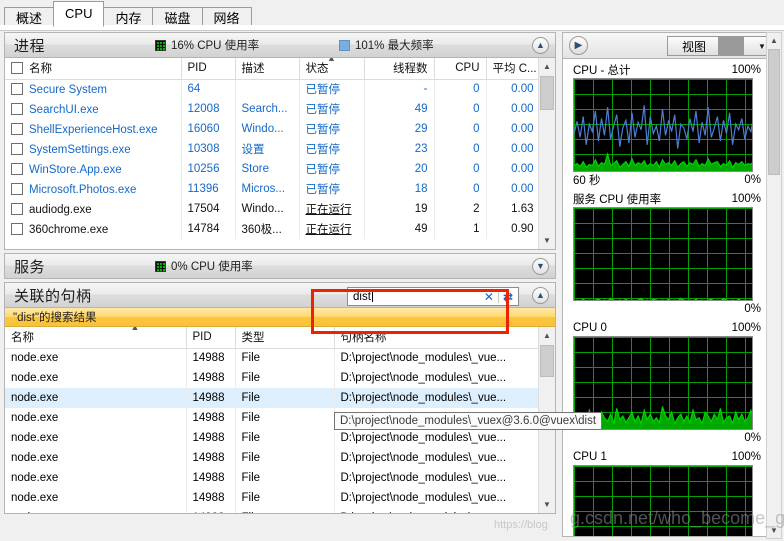 This screenshot has width=784, height=541. Describe the element at coordinates (540, 266) in the screenshot. I see `services-collapse-button: ▼` at that location.